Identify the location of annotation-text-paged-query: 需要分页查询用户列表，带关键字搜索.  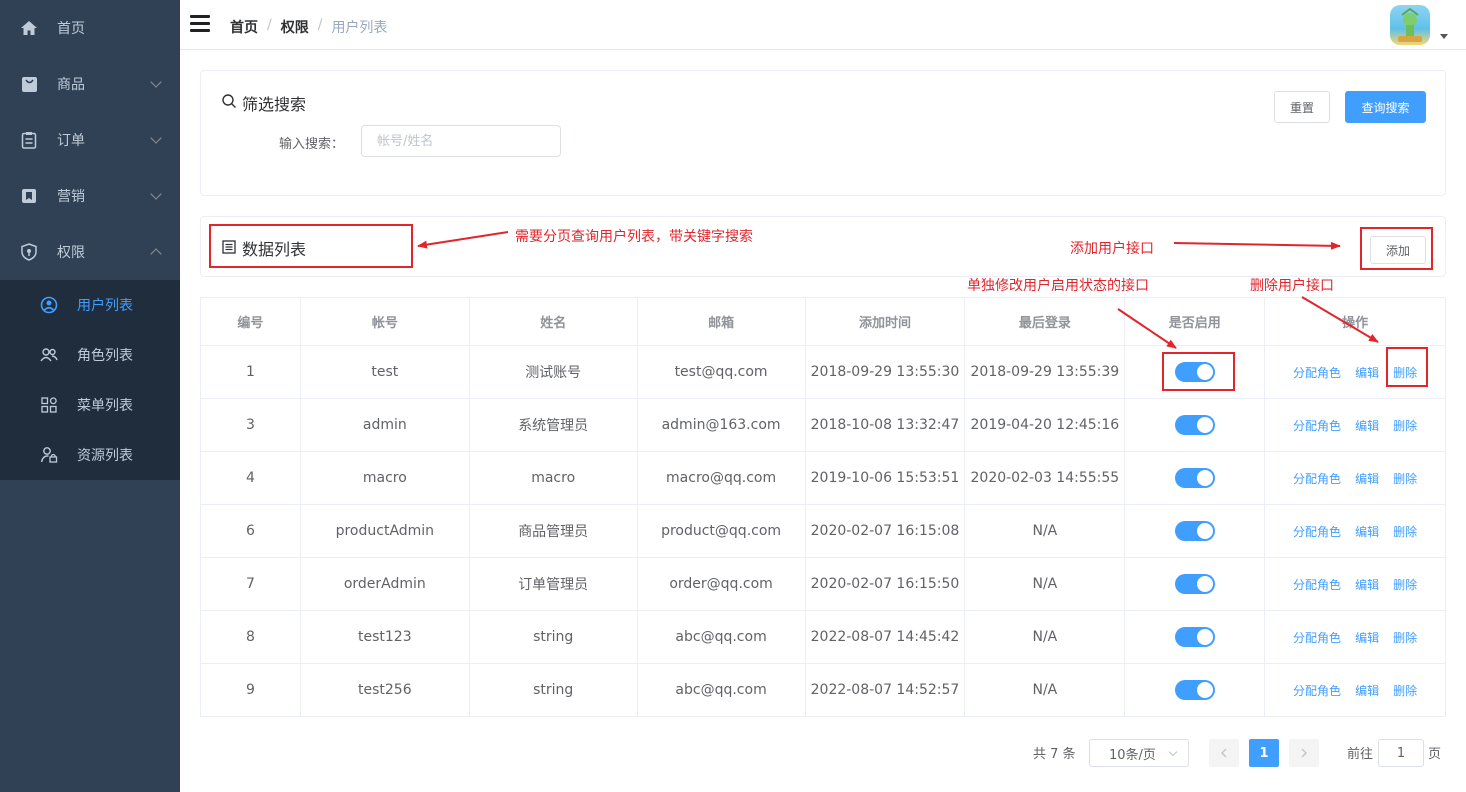
(634, 237).